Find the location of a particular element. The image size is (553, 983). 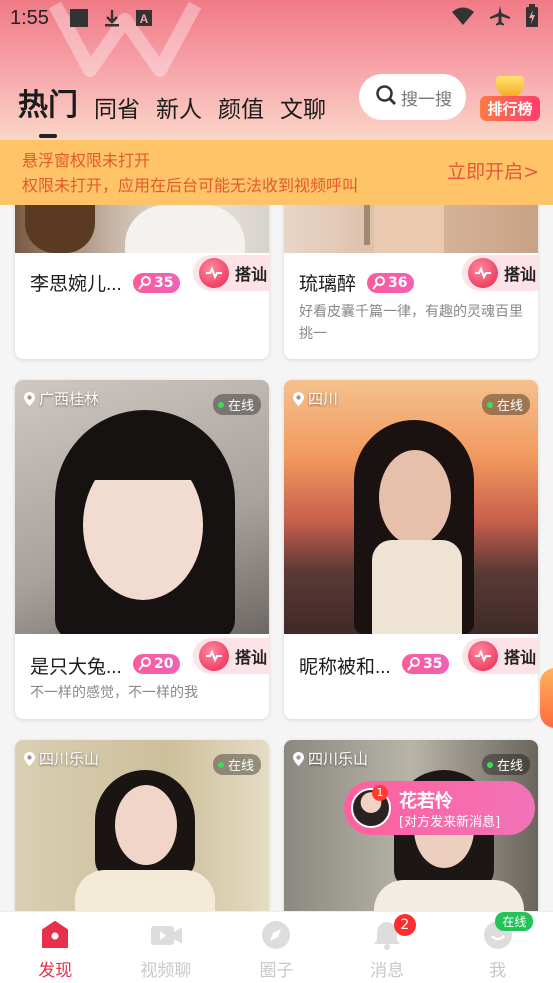

download-icon is located at coordinates (112, 18).